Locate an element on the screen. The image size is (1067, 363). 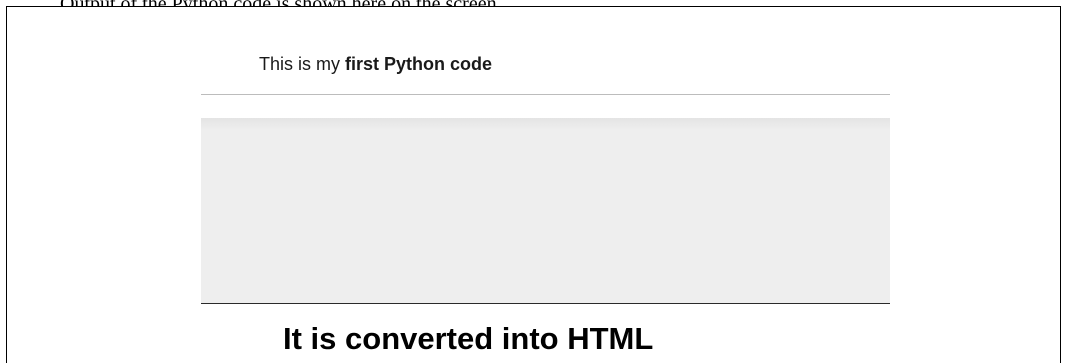
result-heading: It is converted into HTML is located at coordinates (468, 338).